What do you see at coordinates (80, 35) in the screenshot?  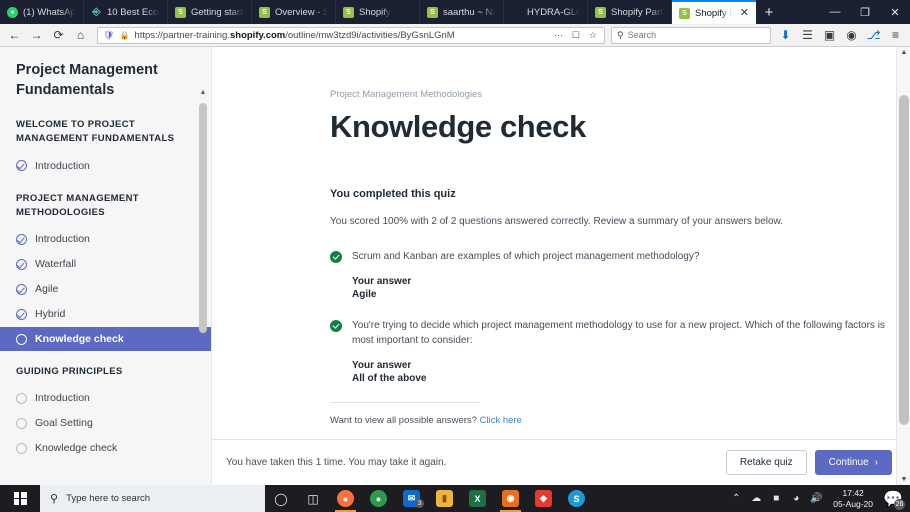 I see `home-button: ⌂` at bounding box center [80, 35].